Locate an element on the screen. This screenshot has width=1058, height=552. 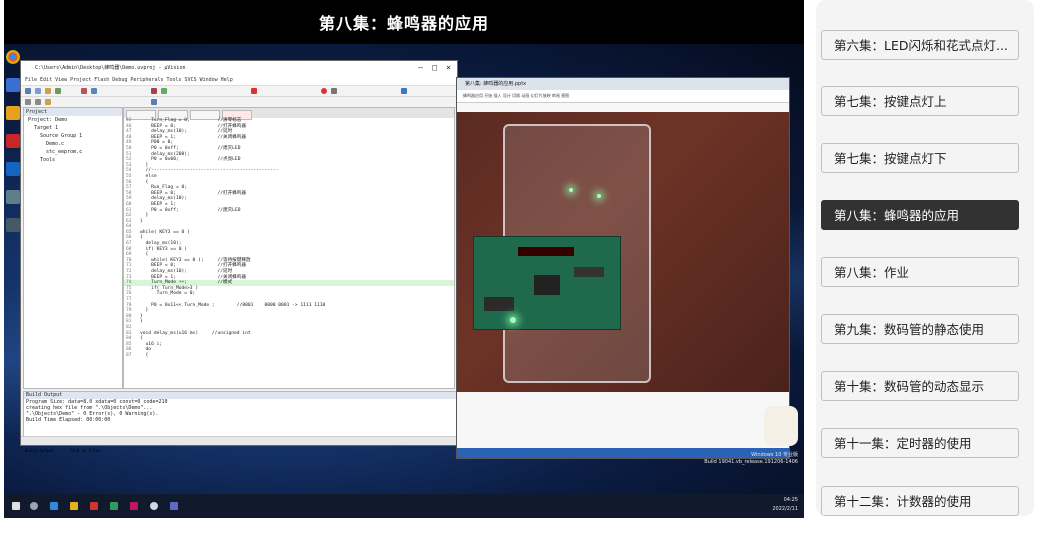
dev-board is located at coordinates (547, 283).